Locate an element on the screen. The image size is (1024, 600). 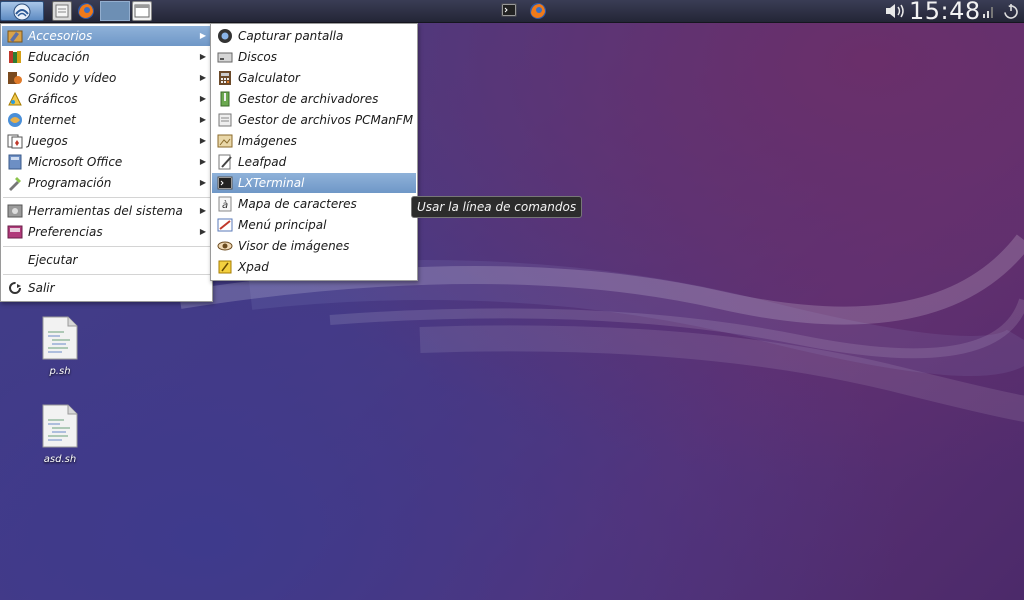
menu-item-preferencias: Preferencias ▶ is located at coordinates (106, 232).